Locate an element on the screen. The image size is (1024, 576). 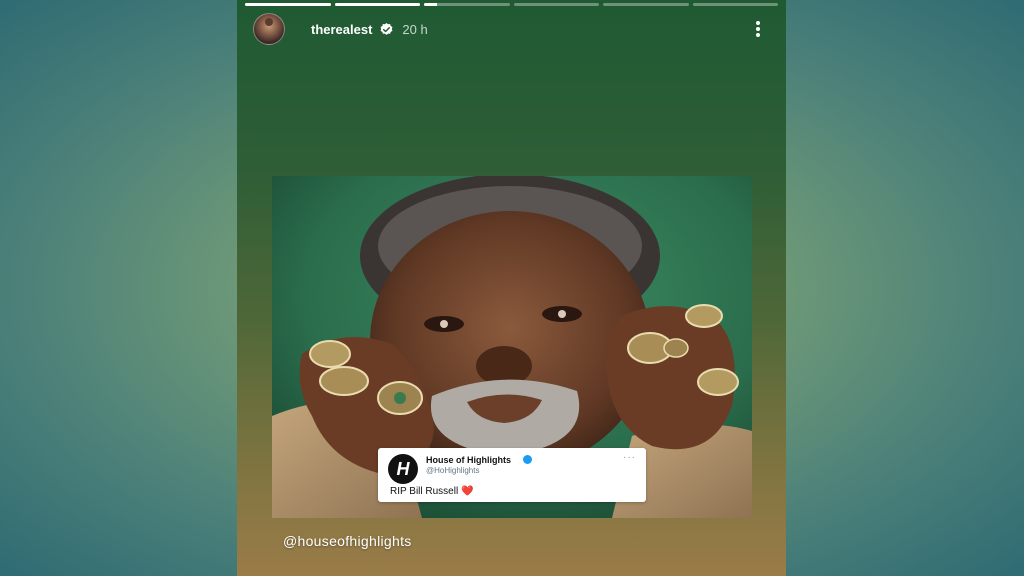
tweet-display-name: House of Highlights is located at coordinates (468, 460).